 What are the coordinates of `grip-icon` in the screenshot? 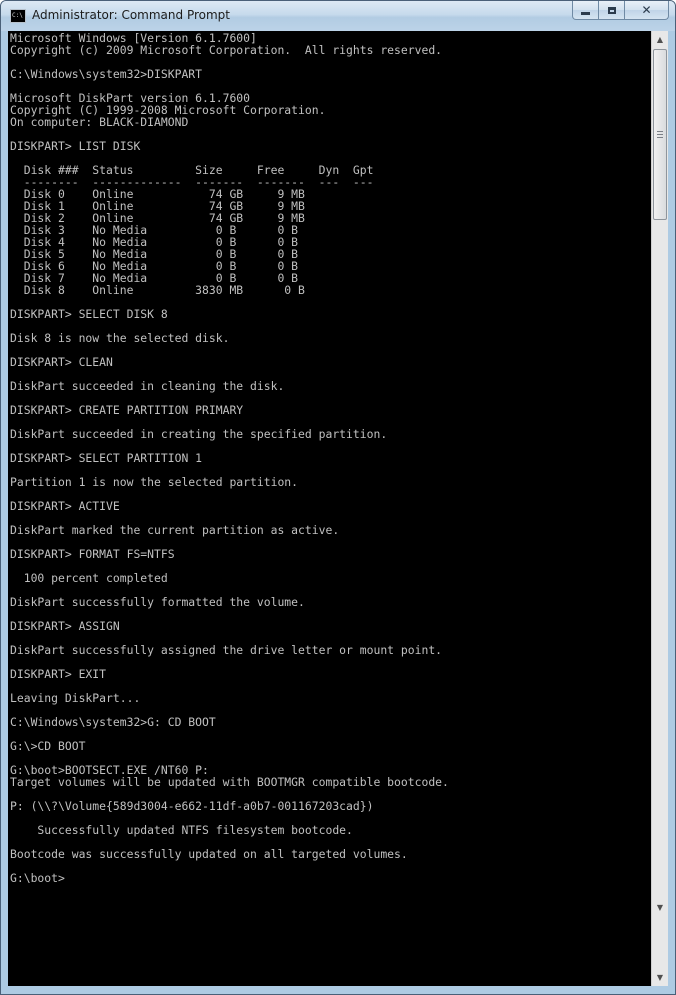 It's located at (660, 134).